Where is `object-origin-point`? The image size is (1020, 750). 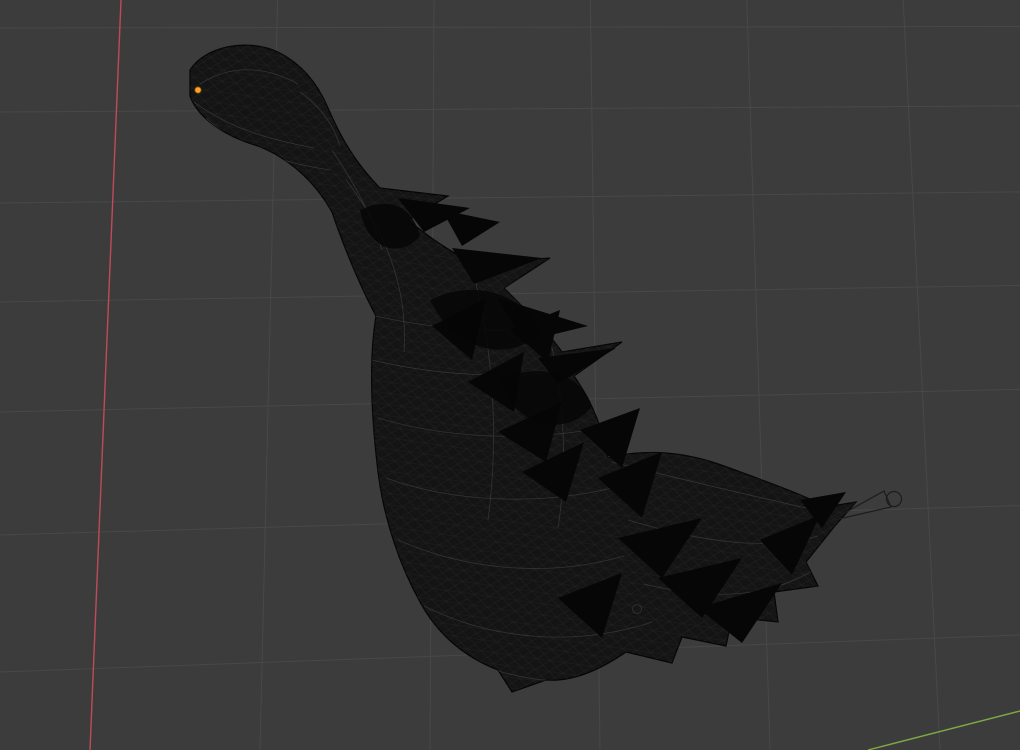
object-origin-point is located at coordinates (198, 90).